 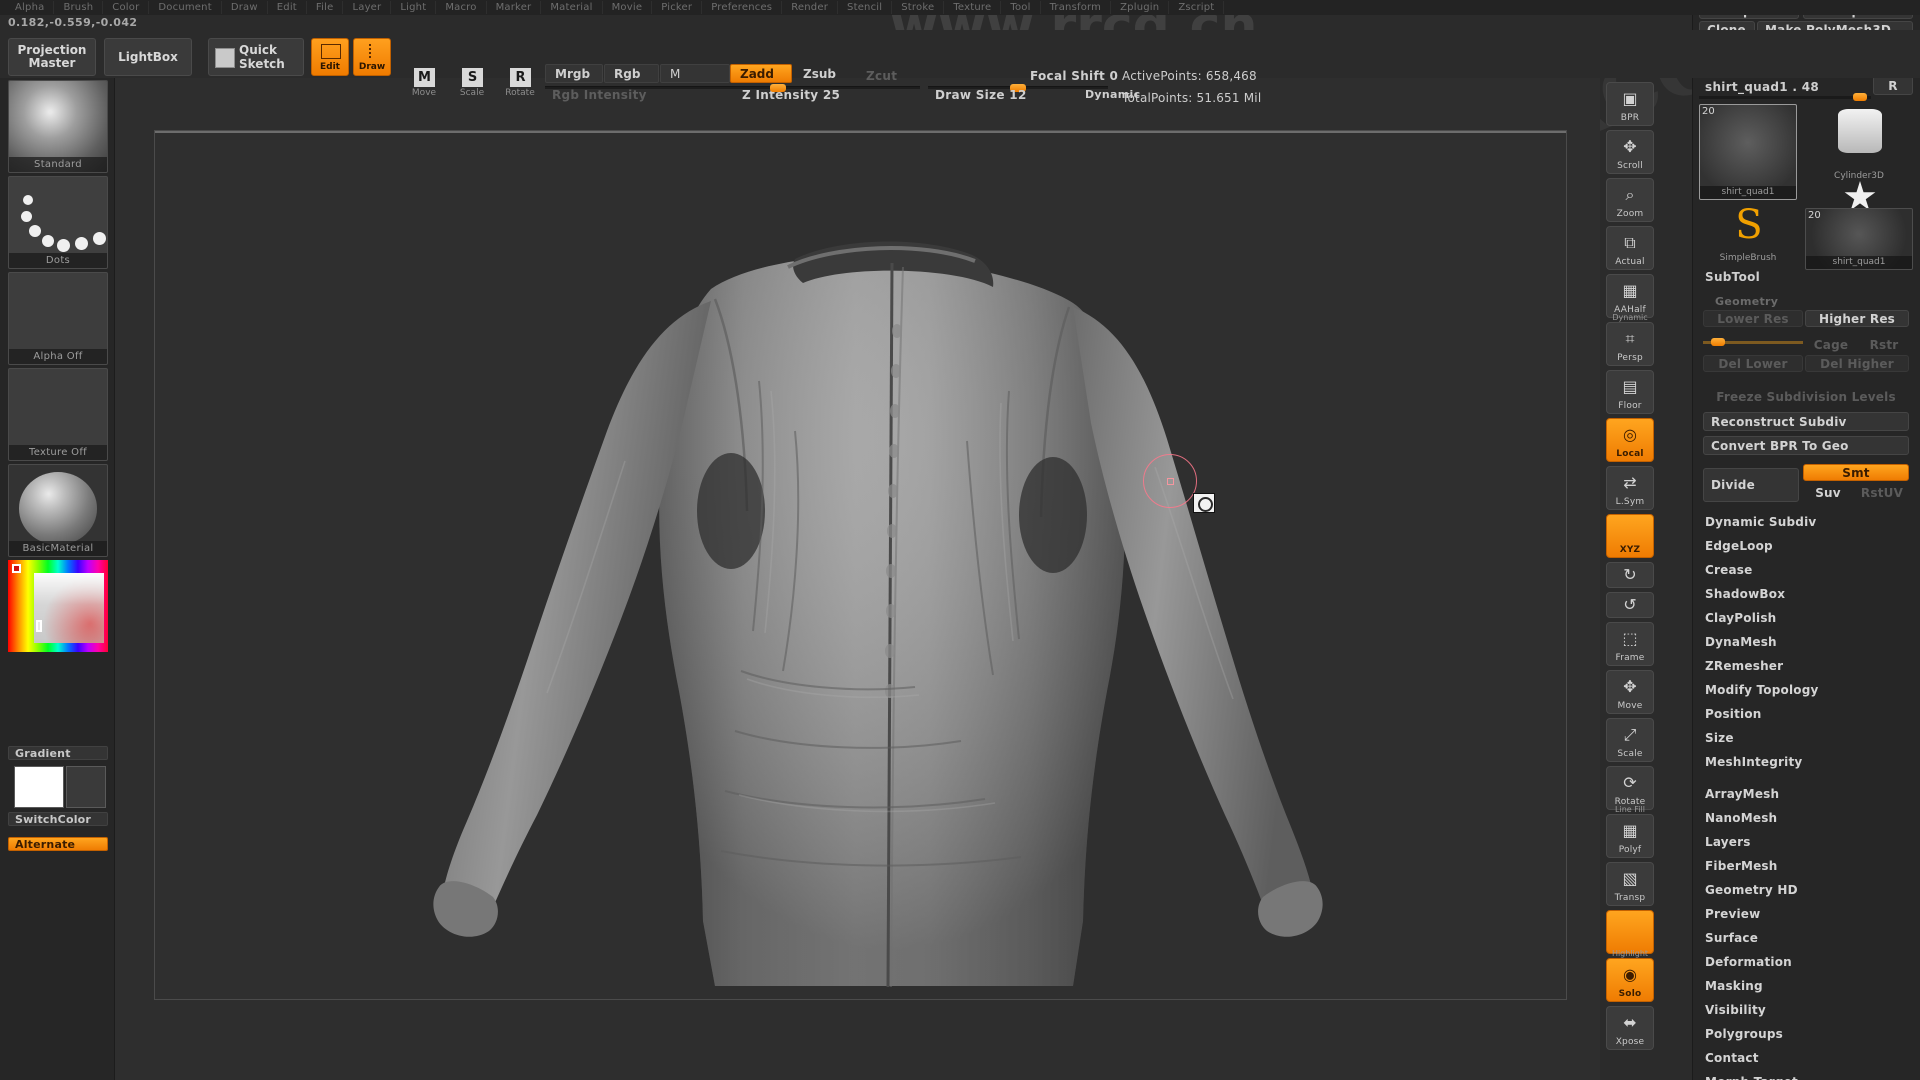 What do you see at coordinates (30, 7) in the screenshot?
I see `menu-item-alpha: Alpha` at bounding box center [30, 7].